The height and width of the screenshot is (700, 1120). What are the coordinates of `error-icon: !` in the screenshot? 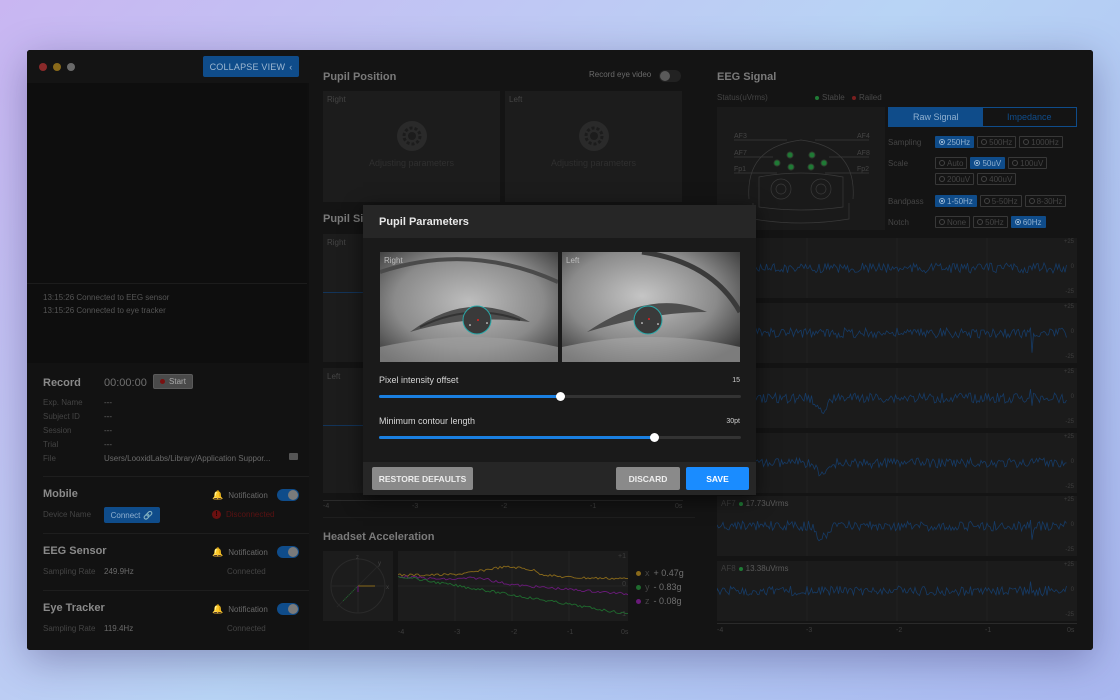 It's located at (216, 514).